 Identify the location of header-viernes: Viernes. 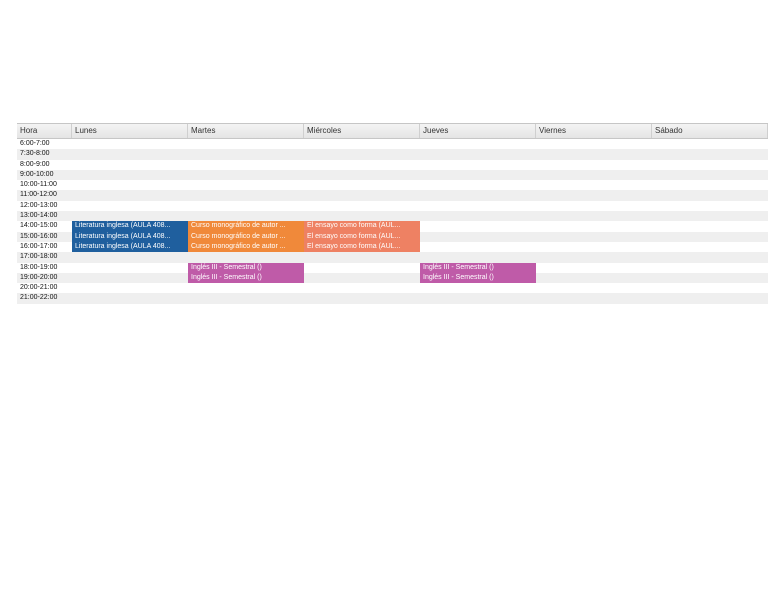
(594, 131).